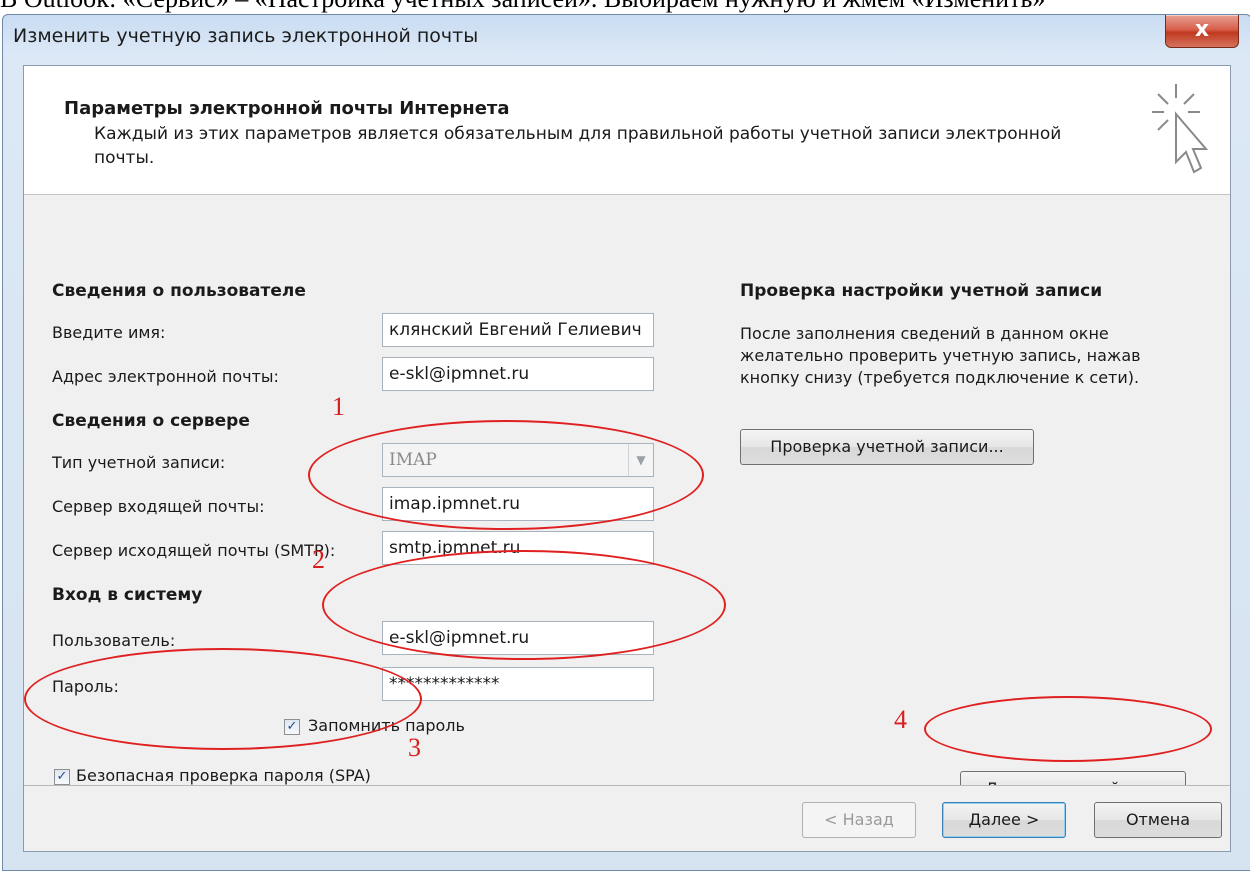 Image resolution: width=1250 pixels, height=871 pixels. I want to click on name-input: клянский Евгений Гелиевич, so click(518, 330).